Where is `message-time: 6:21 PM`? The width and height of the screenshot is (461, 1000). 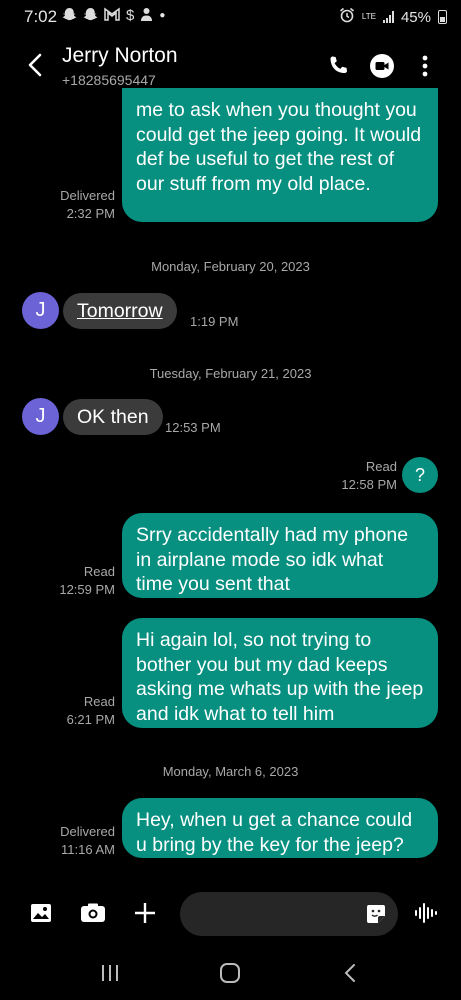
message-time: 6:21 PM is located at coordinates (90, 719).